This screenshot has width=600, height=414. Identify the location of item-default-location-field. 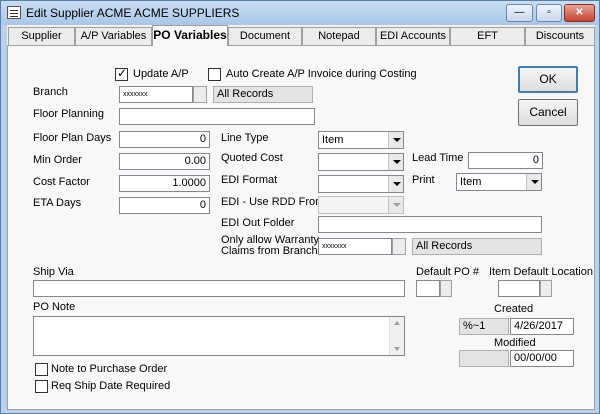
(519, 288).